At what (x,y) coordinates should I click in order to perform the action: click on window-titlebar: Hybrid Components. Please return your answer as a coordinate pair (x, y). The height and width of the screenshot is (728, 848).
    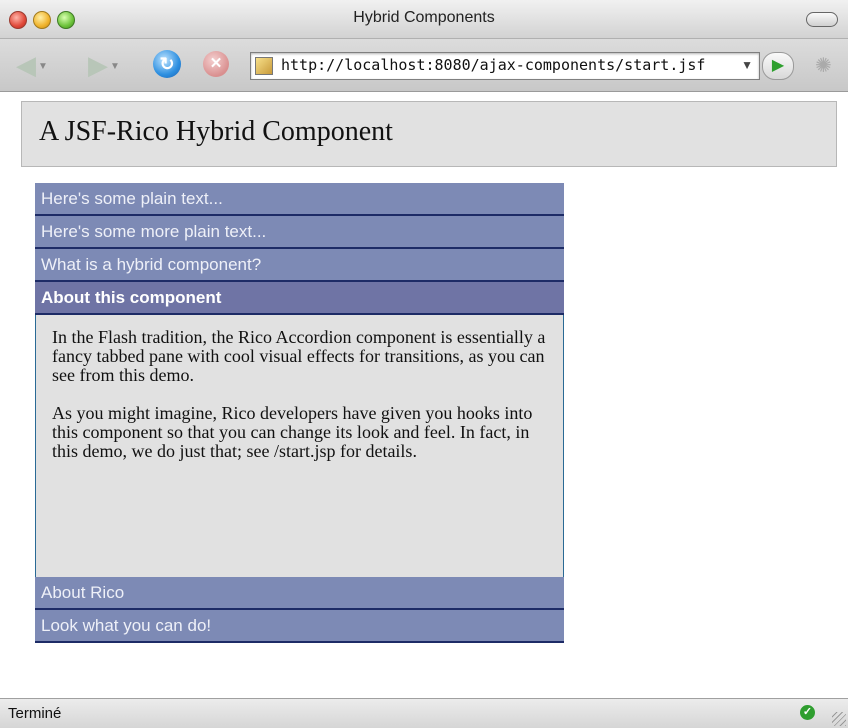
    Looking at the image, I should click on (424, 19).